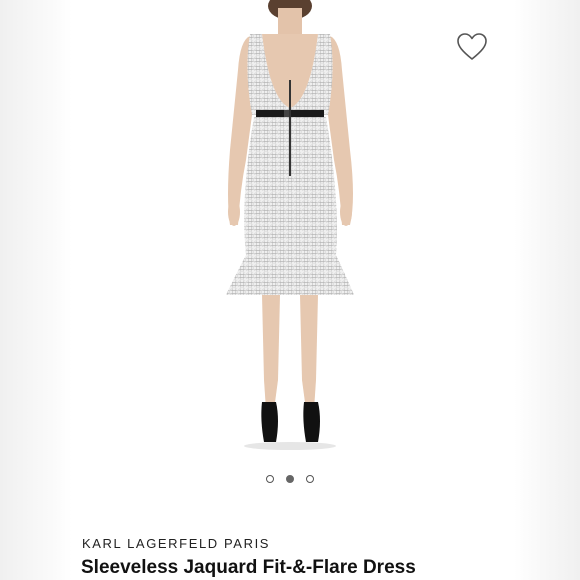 This screenshot has height=580, width=580. I want to click on wishlist-button, so click(472, 47).